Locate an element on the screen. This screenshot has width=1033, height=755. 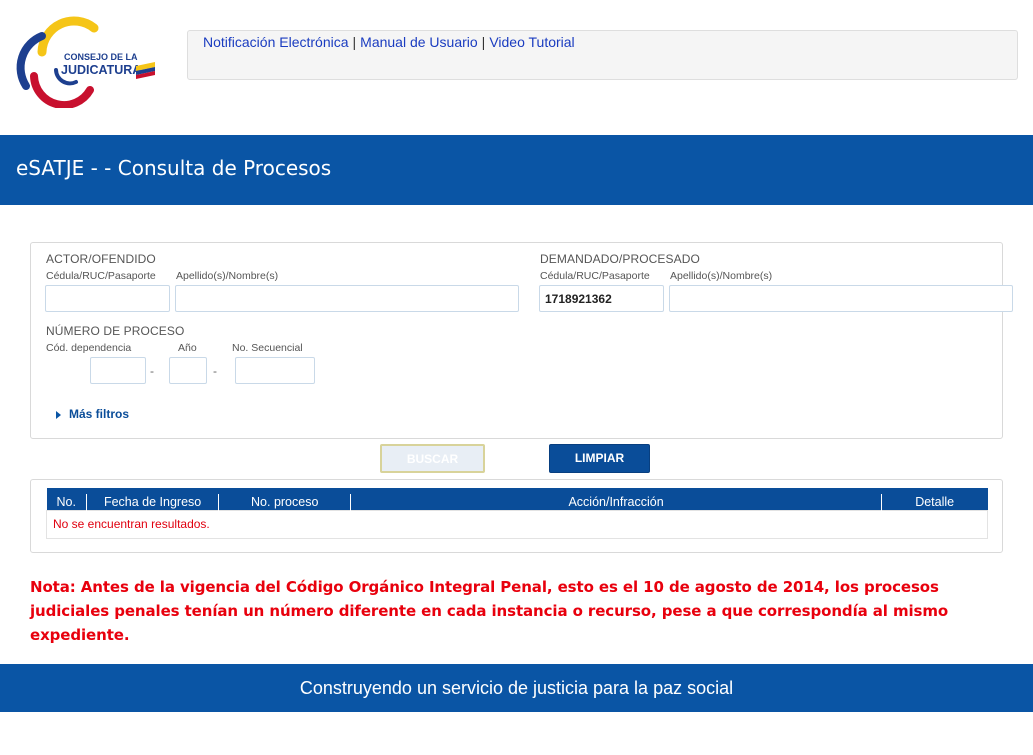
title-bar: eSATJE - - Consulta de Procesos is located at coordinates (516, 170).